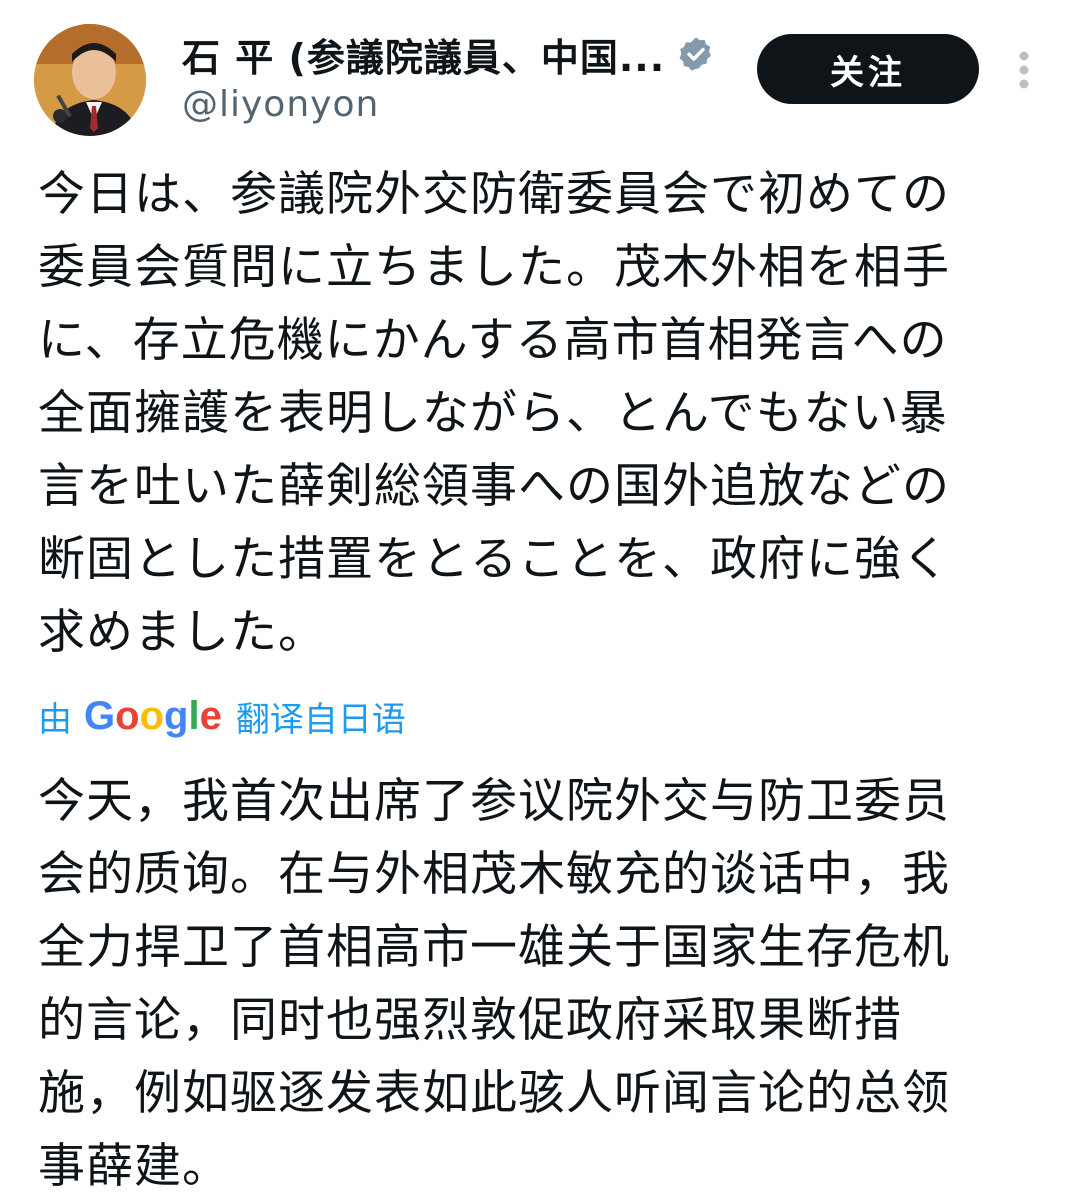  I want to click on original-line: 言を吐いた薛剣総領事への国外追放などの, so click(494, 486).